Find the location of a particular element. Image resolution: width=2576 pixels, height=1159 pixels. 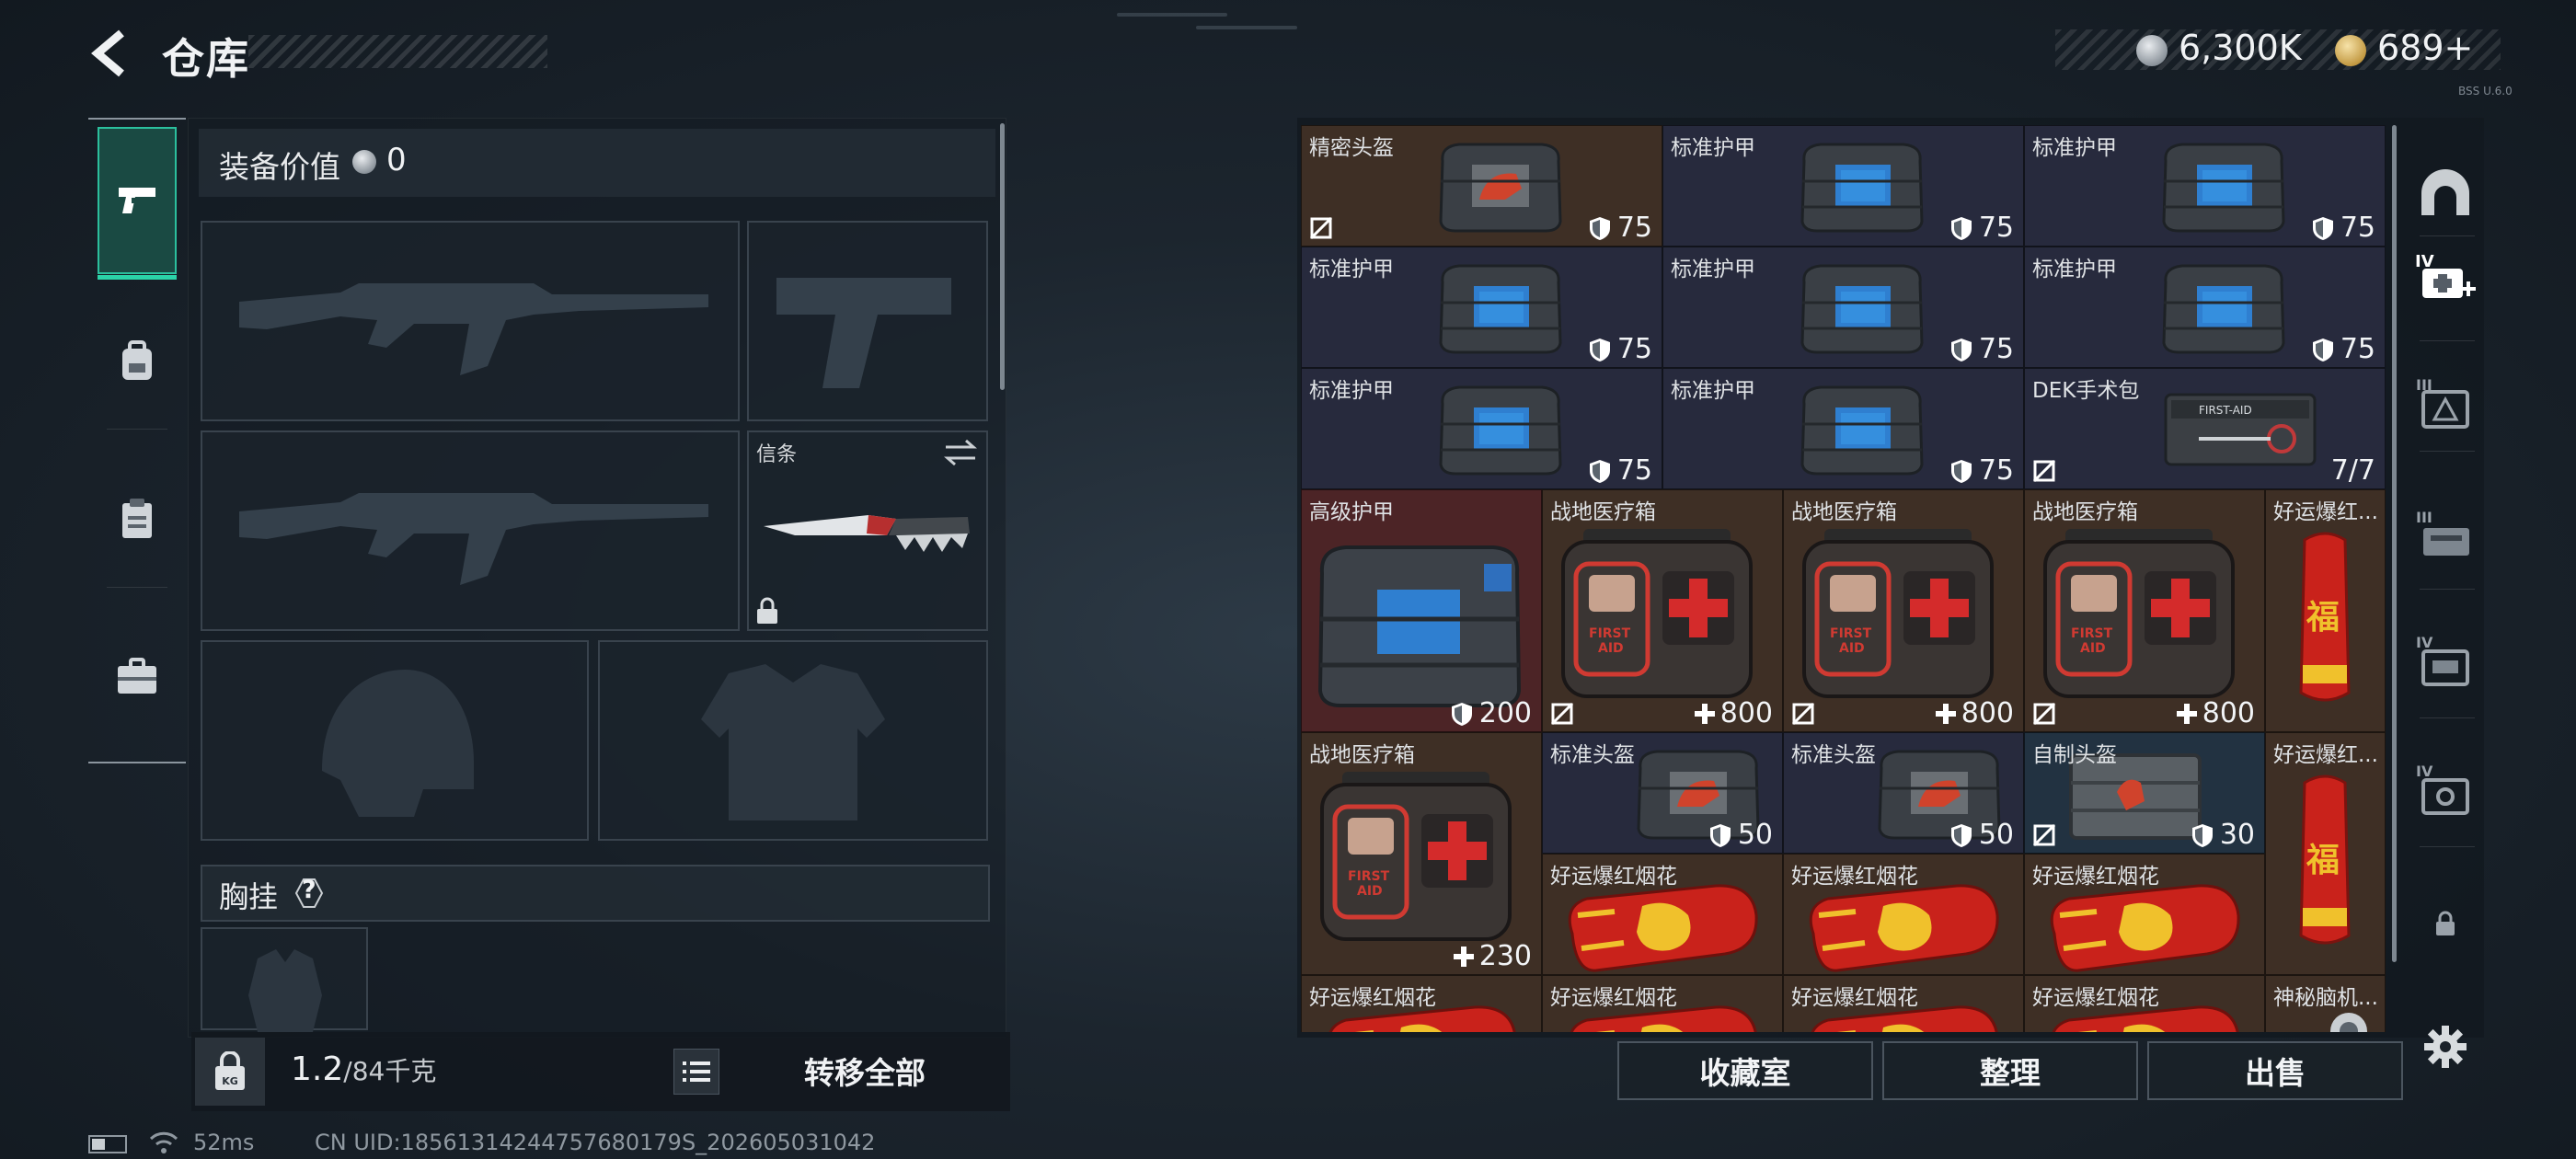

stash-item-name: 标准头盔 is located at coordinates (1833, 755).